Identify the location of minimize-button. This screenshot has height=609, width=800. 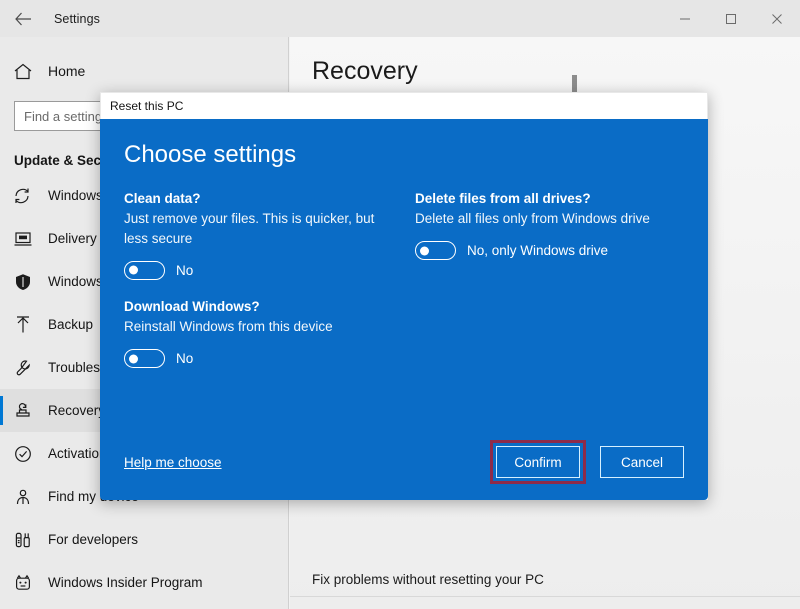
(685, 18).